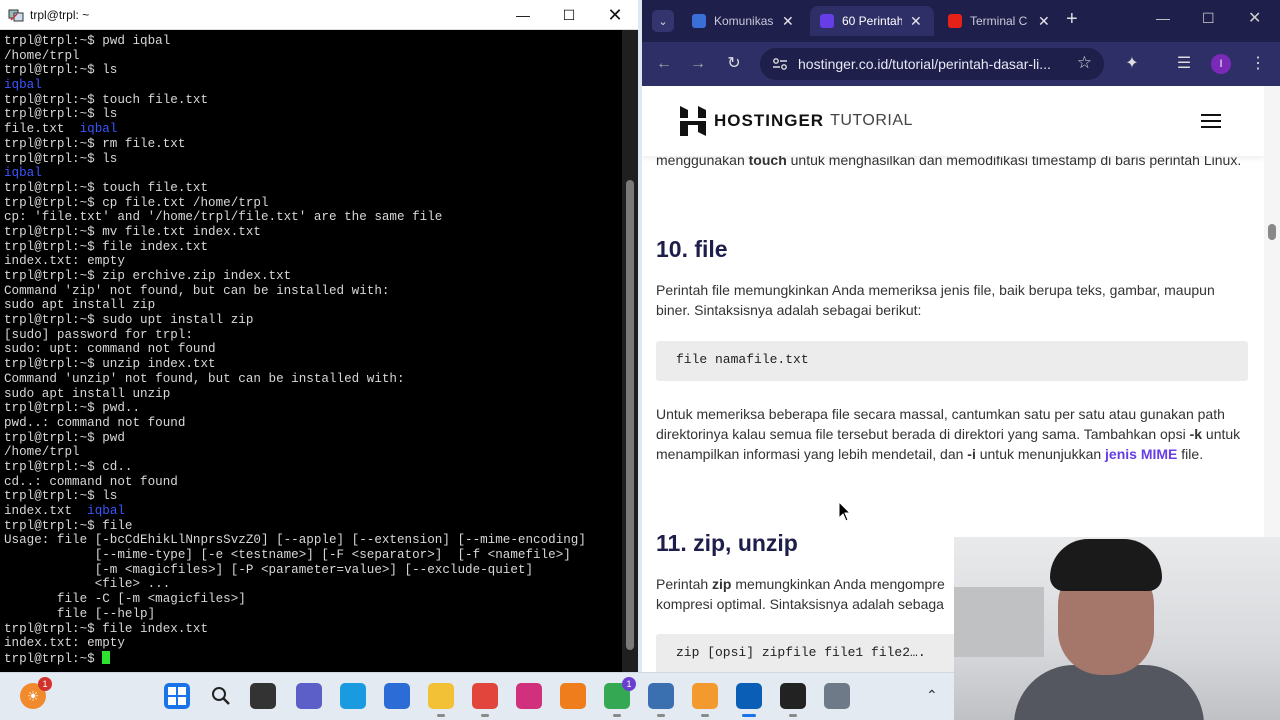  Describe the element at coordinates (110, 349) in the screenshot. I see `terminal-line-text: sudo: upt: command not found` at that location.